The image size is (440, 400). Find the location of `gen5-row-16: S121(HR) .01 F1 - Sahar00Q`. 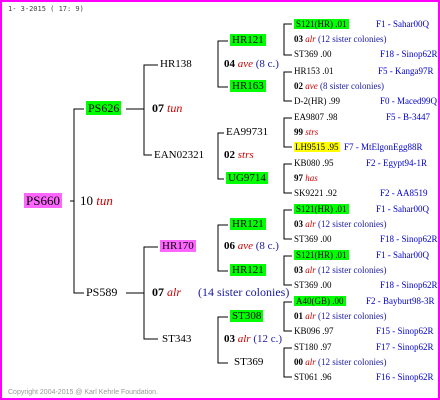

gen5-row-16: S121(HR) .01 F1 - Sahar00Q is located at coordinates (361, 255).